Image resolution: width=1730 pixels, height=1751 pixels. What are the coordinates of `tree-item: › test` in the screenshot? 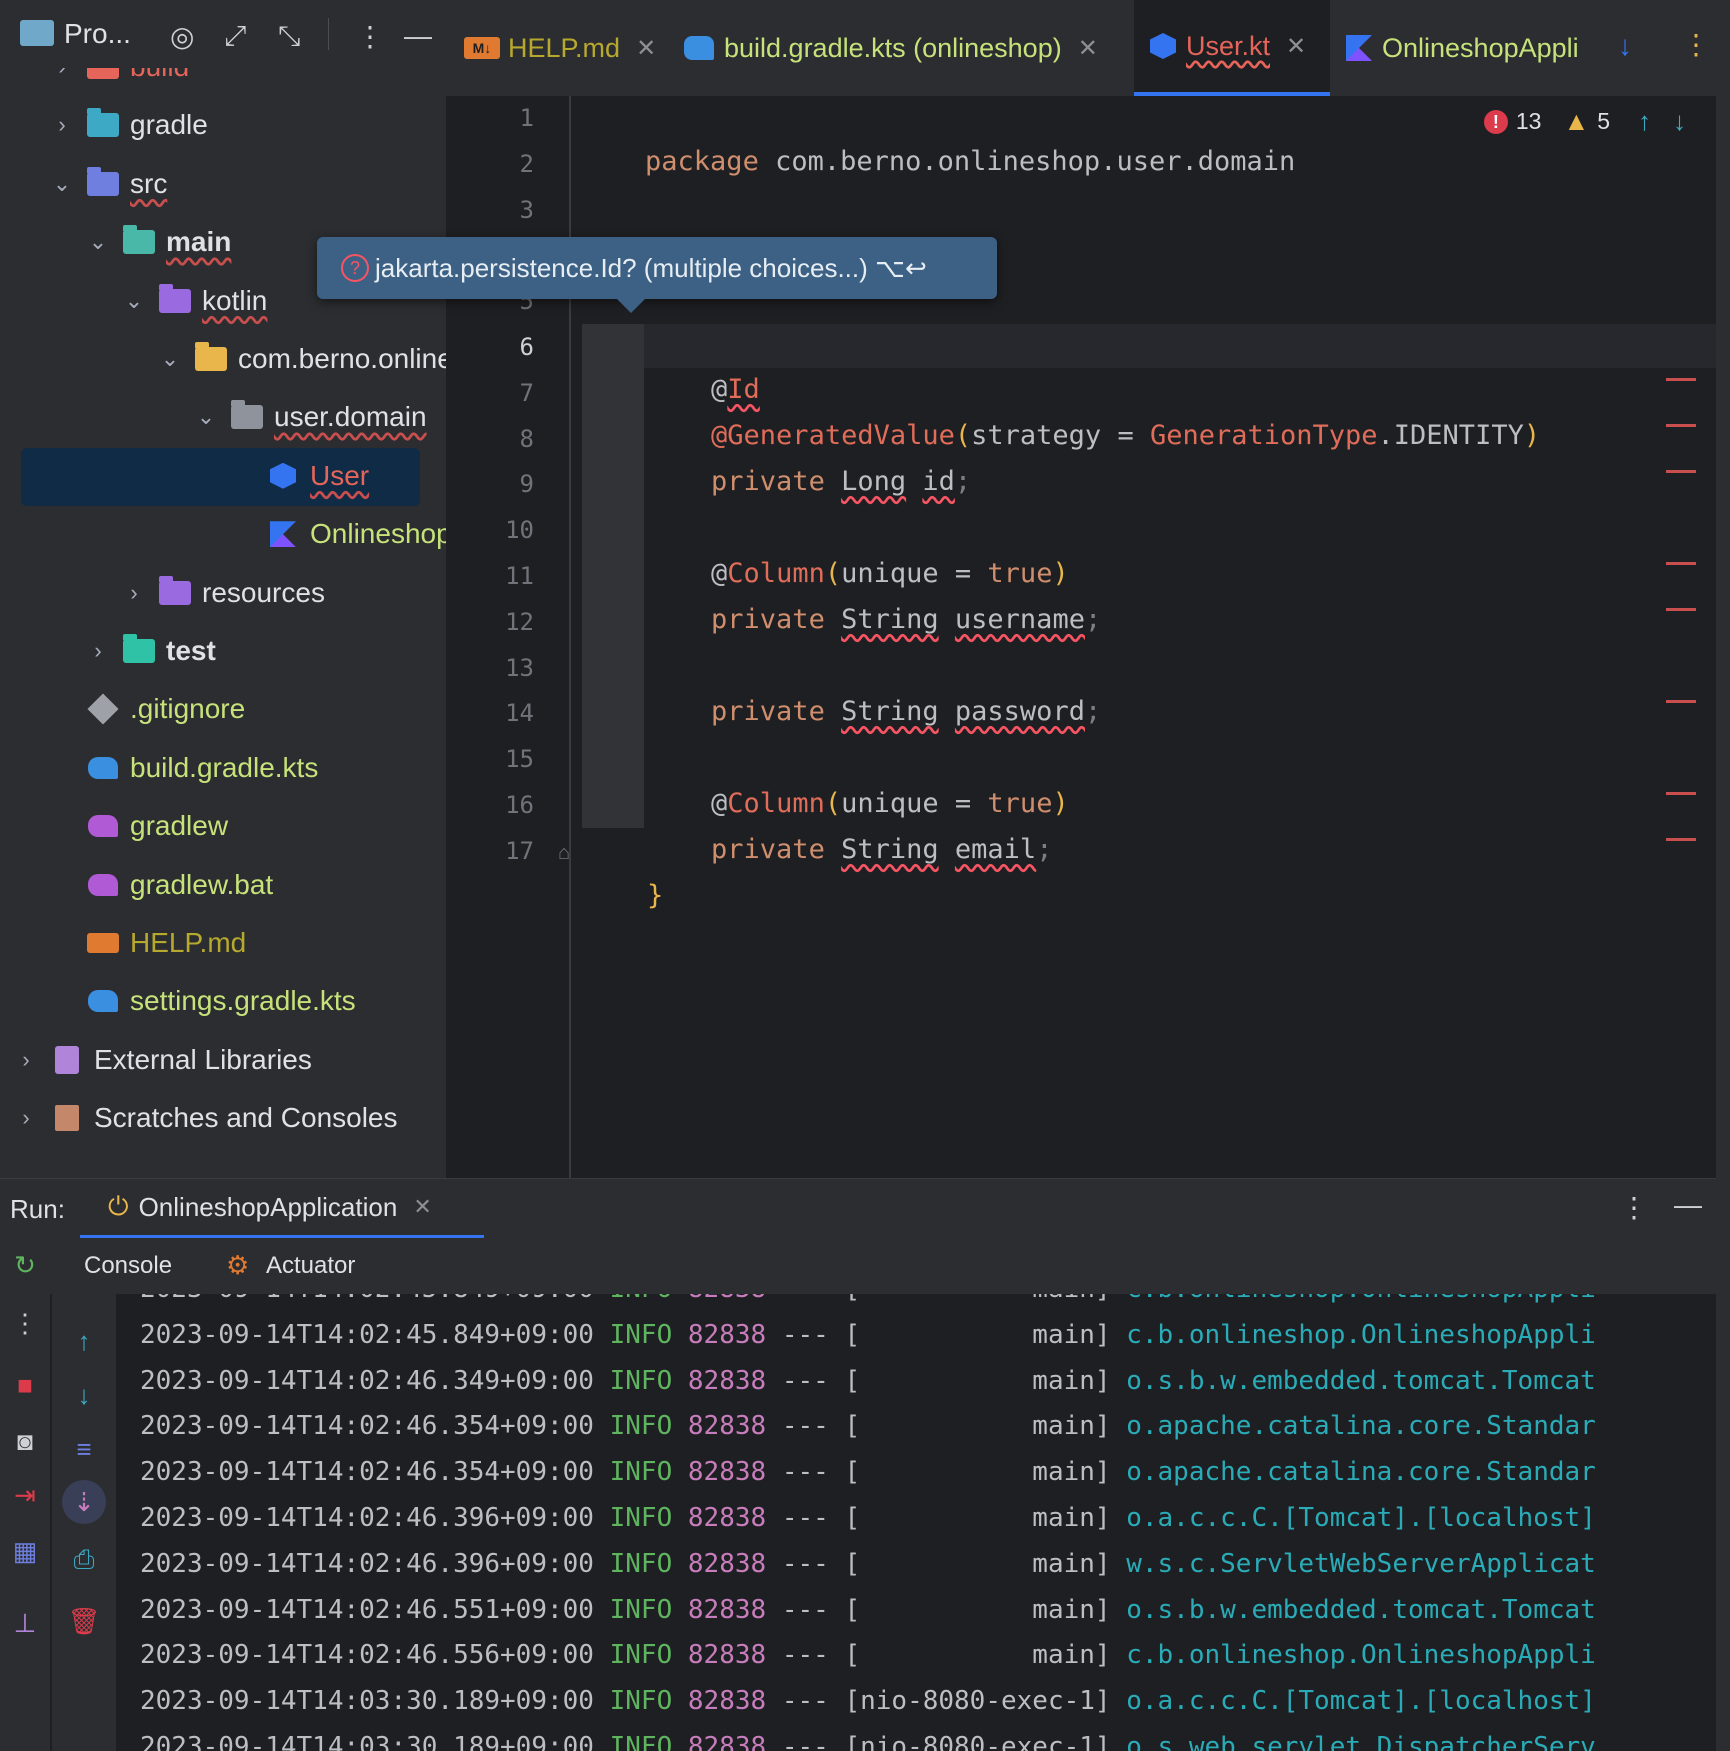 It's located at (223, 651).